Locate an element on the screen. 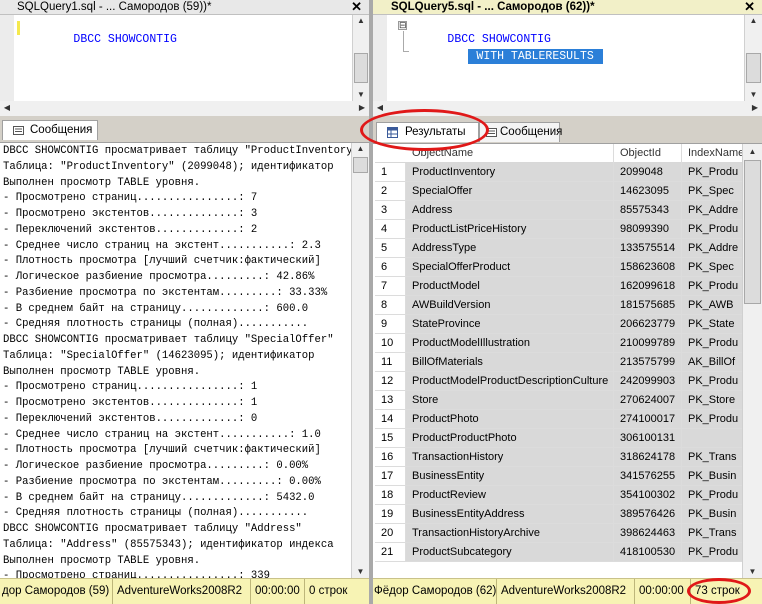 The width and height of the screenshot is (762, 604). table-row: 15 ProductProductPhoto 306100131 is located at coordinates (560, 438).